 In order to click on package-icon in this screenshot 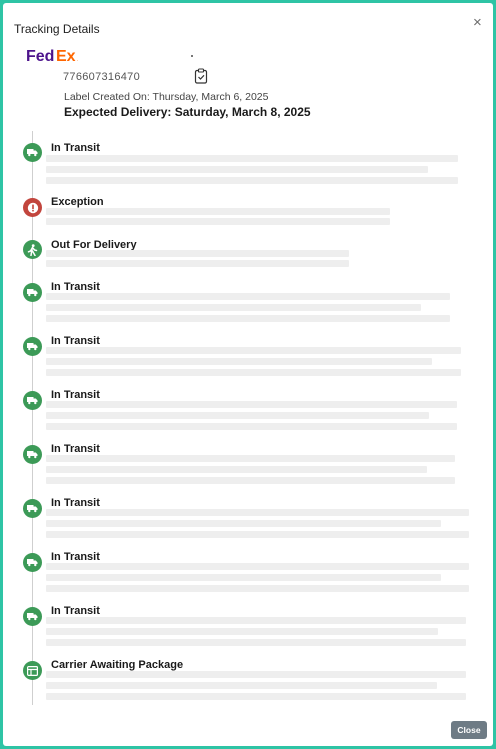, I will do `click(32, 670)`.